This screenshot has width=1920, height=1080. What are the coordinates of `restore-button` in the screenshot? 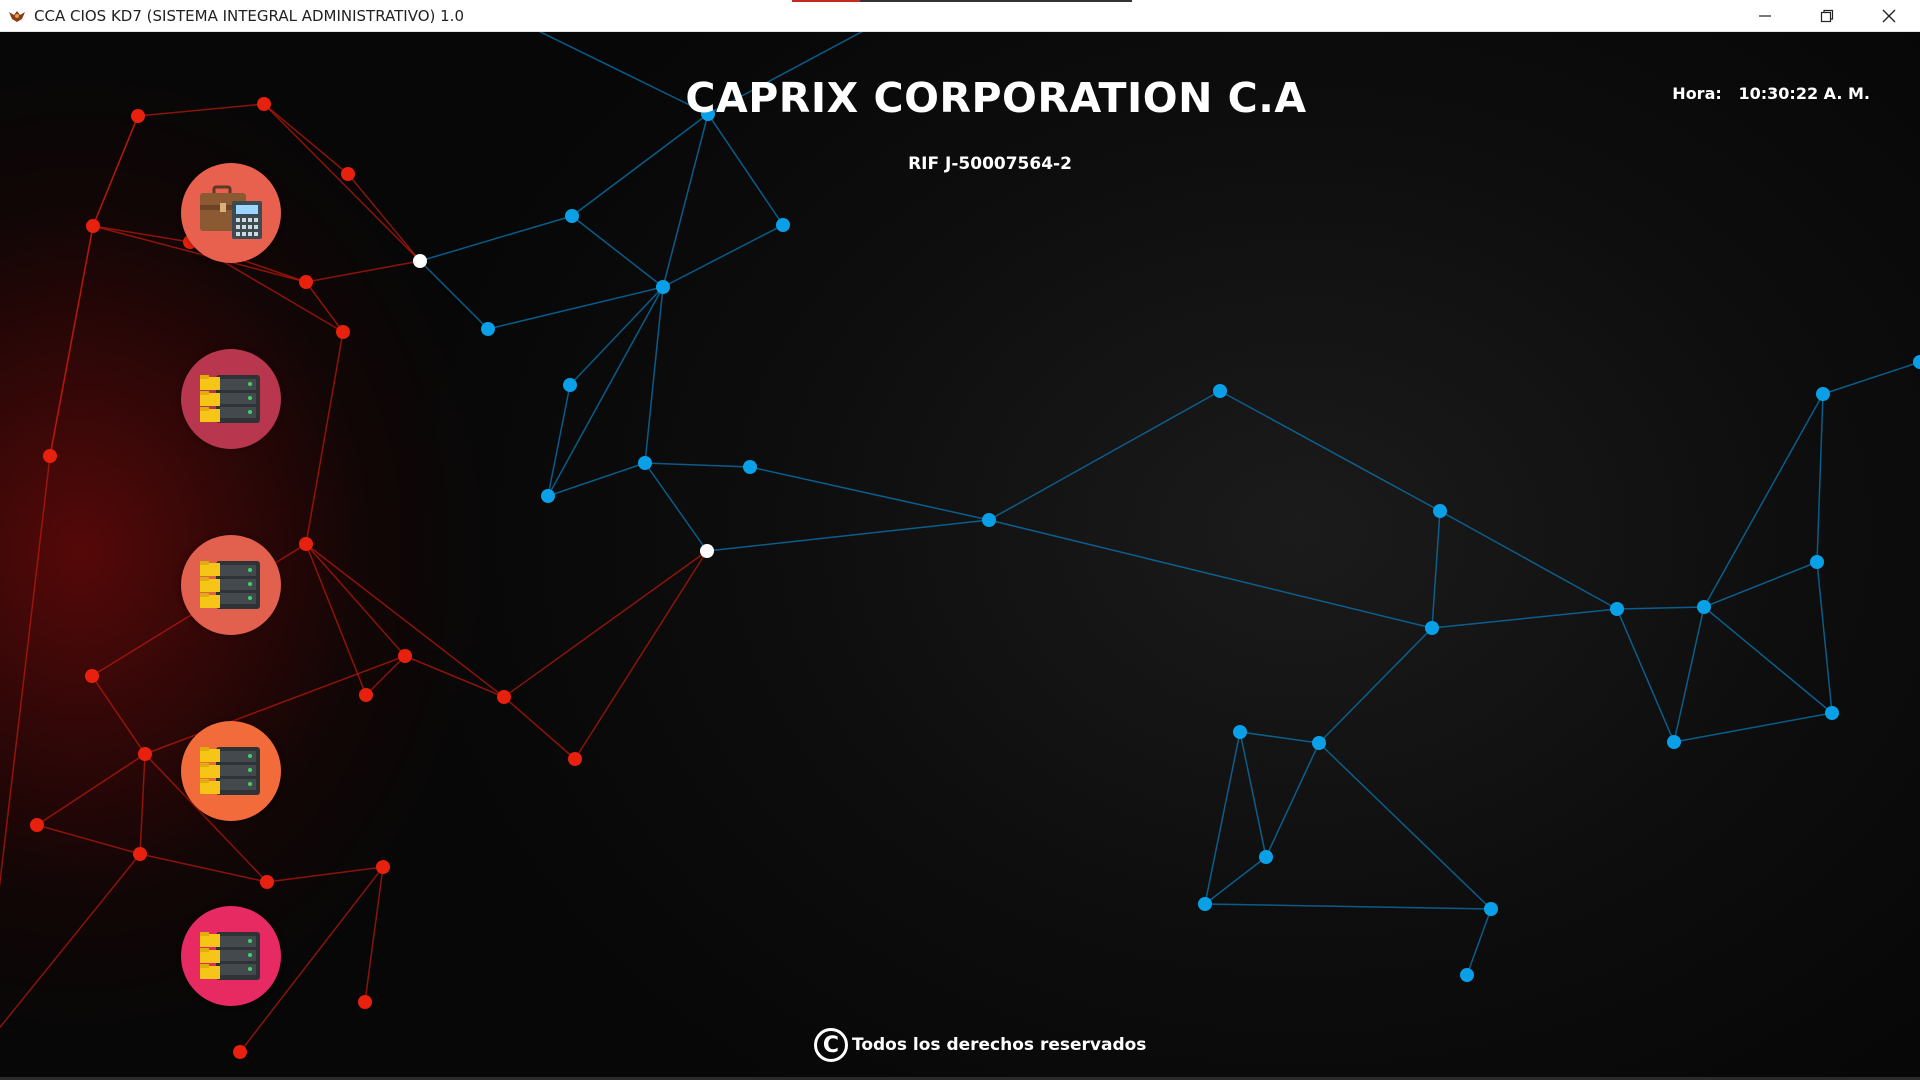 It's located at (1827, 16).